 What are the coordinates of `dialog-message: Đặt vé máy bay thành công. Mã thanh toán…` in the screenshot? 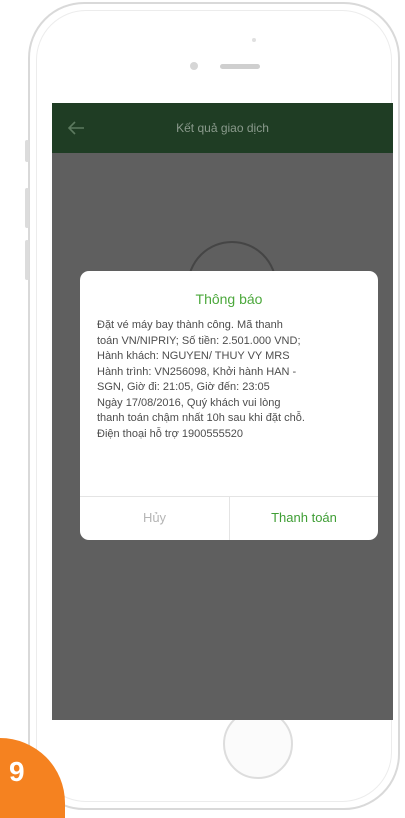 It's located at (233, 380).